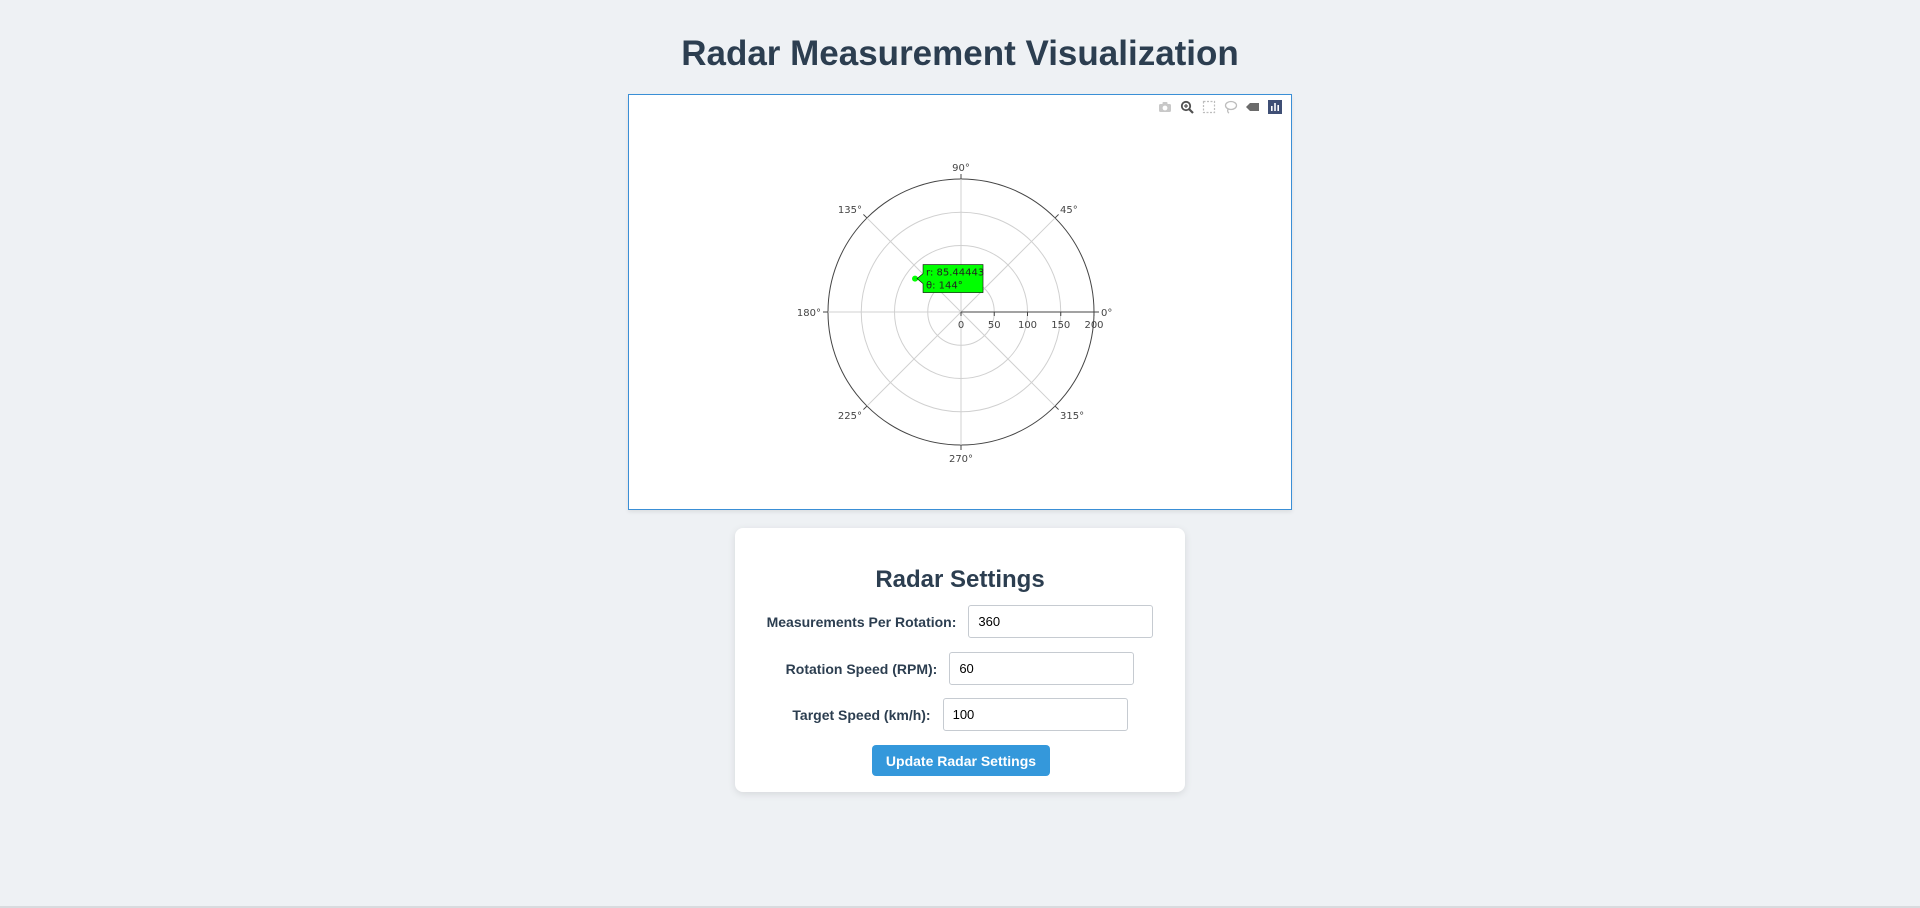  What do you see at coordinates (1072, 416) in the screenshot?
I see `angular-tick-label: 315°` at bounding box center [1072, 416].